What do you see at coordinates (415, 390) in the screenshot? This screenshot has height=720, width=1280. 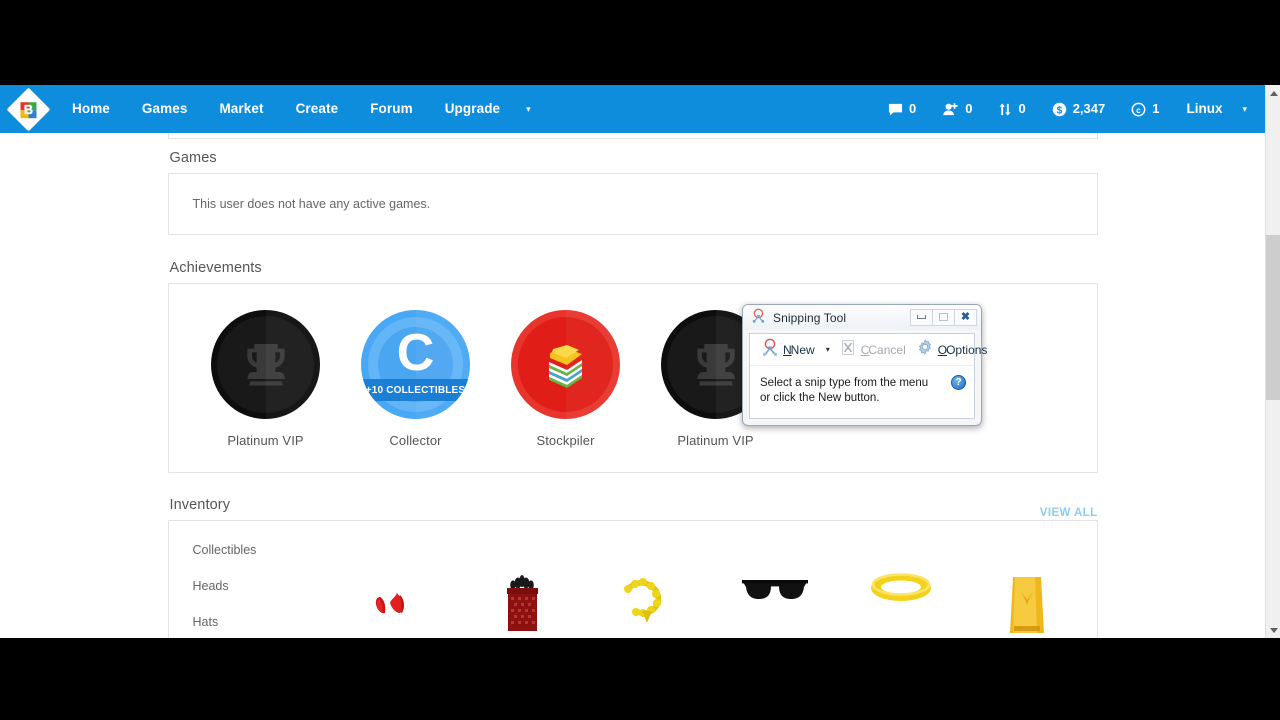 I see `collector-badge-banner: +10 COLLECTIBLES` at bounding box center [415, 390].